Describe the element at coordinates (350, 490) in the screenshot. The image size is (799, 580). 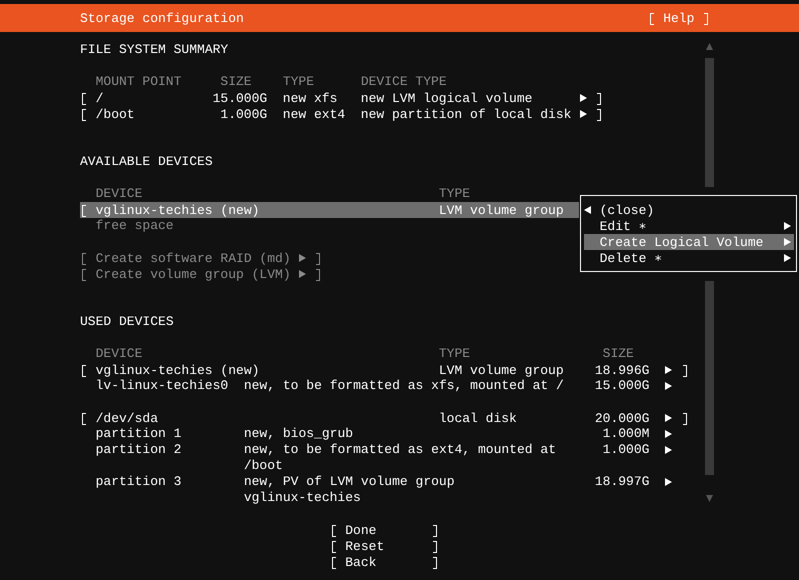
I see `partition-description: new, PV of LVM volume group vglinux-techies` at that location.